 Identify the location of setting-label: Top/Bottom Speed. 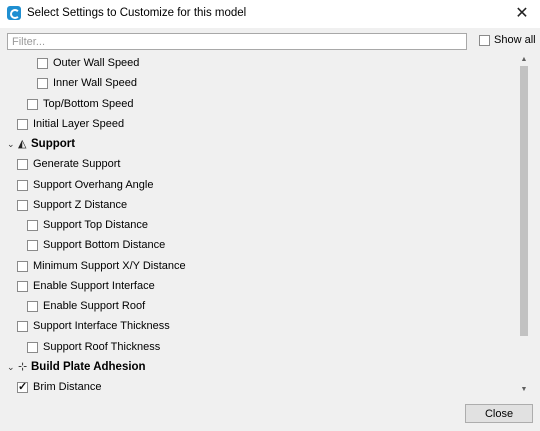
(88, 104).